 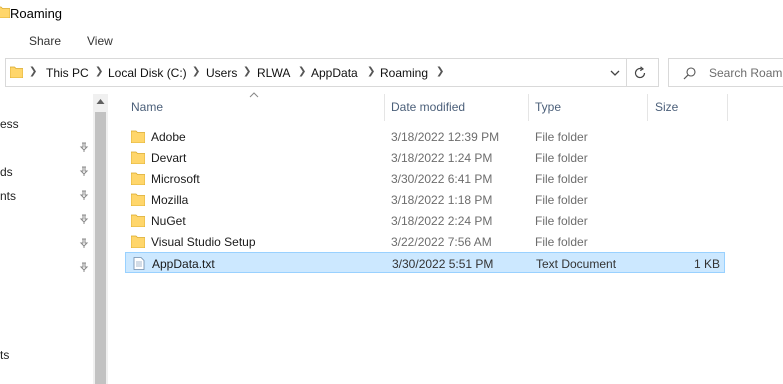 I want to click on nav-item-label: nts, so click(x=8, y=196).